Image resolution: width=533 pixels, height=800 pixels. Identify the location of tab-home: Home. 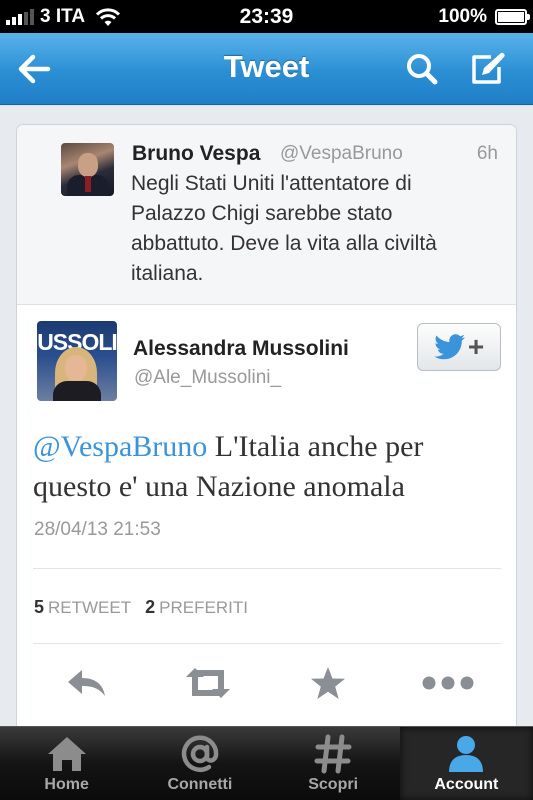
(66, 763).